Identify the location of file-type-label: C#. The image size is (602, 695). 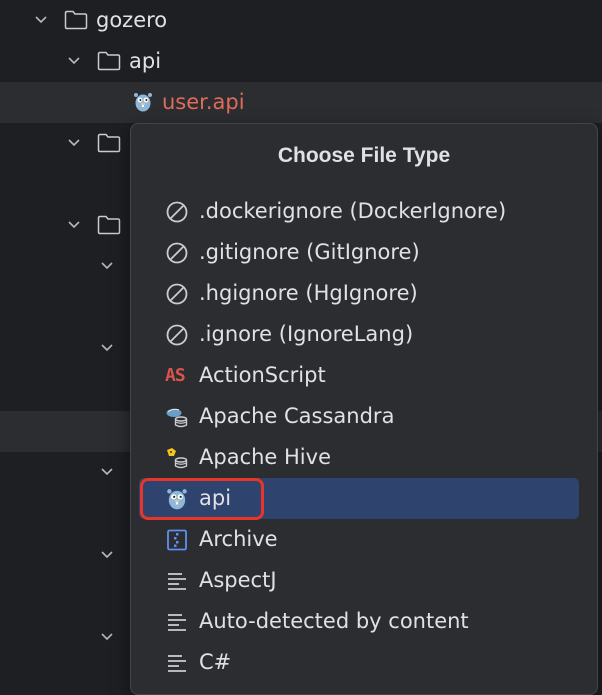
(215, 662).